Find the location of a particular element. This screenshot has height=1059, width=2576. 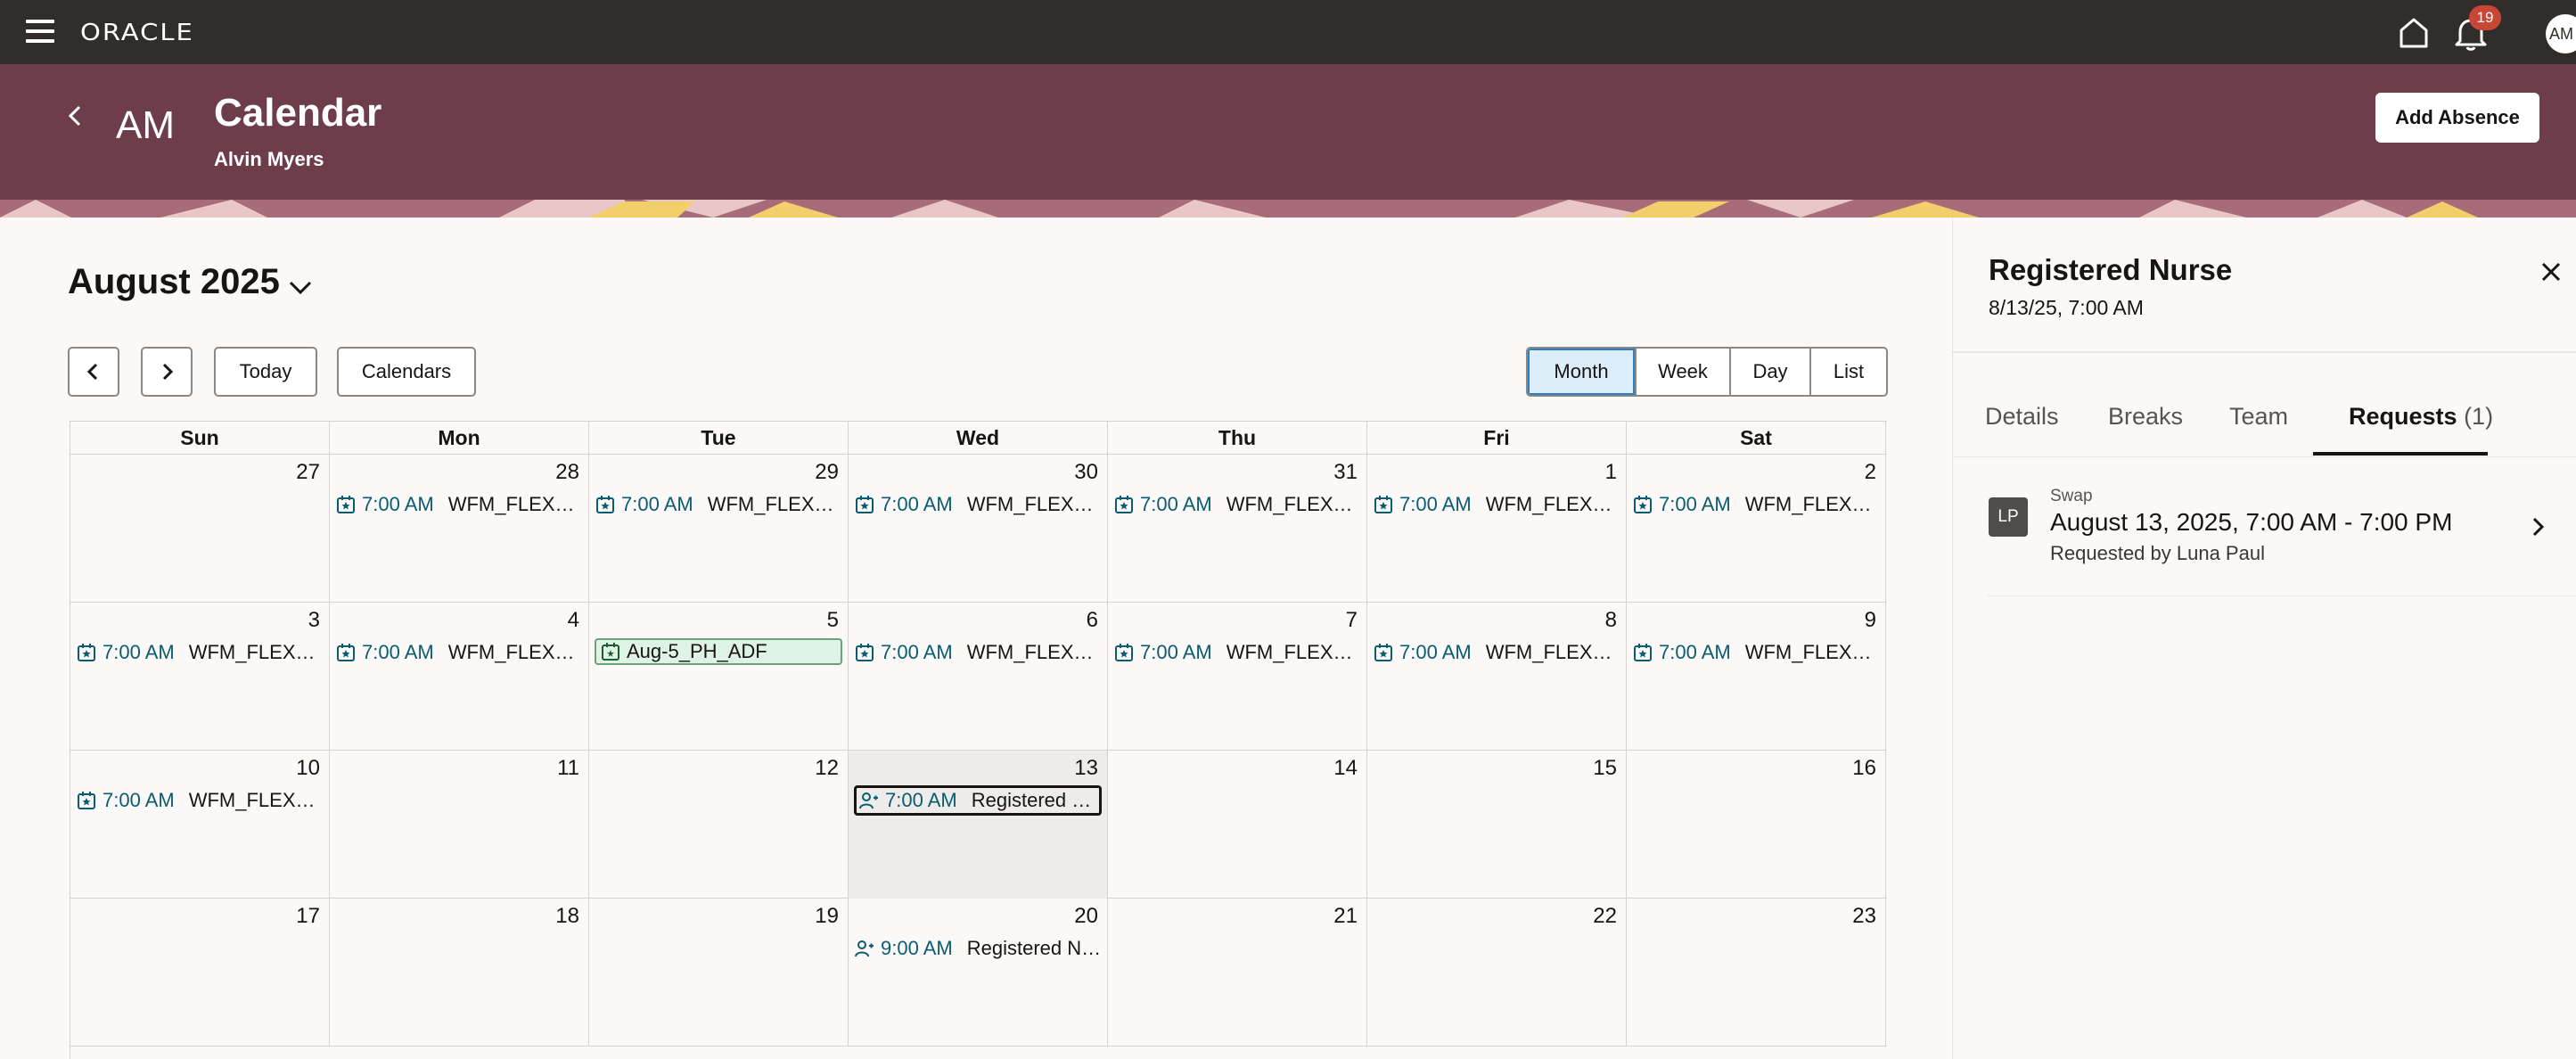

calendar-day-cell: 19 is located at coordinates (719, 973).